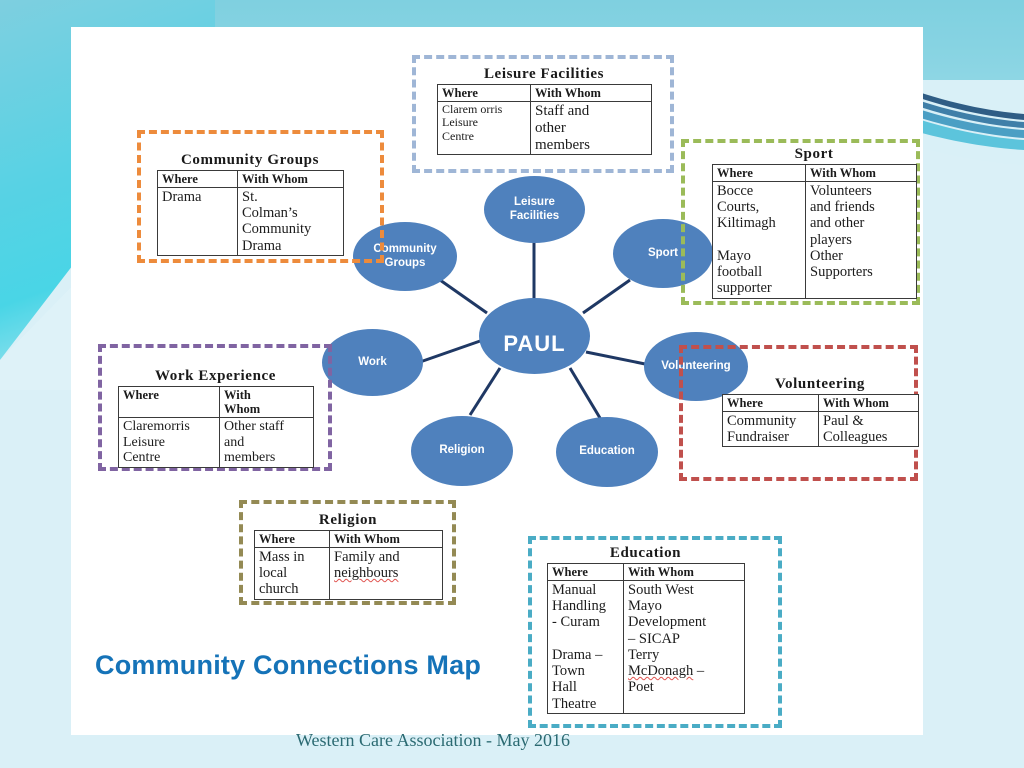  What do you see at coordinates (250, 160) in the screenshot?
I see `infobox-caption: Community Groups` at bounding box center [250, 160].